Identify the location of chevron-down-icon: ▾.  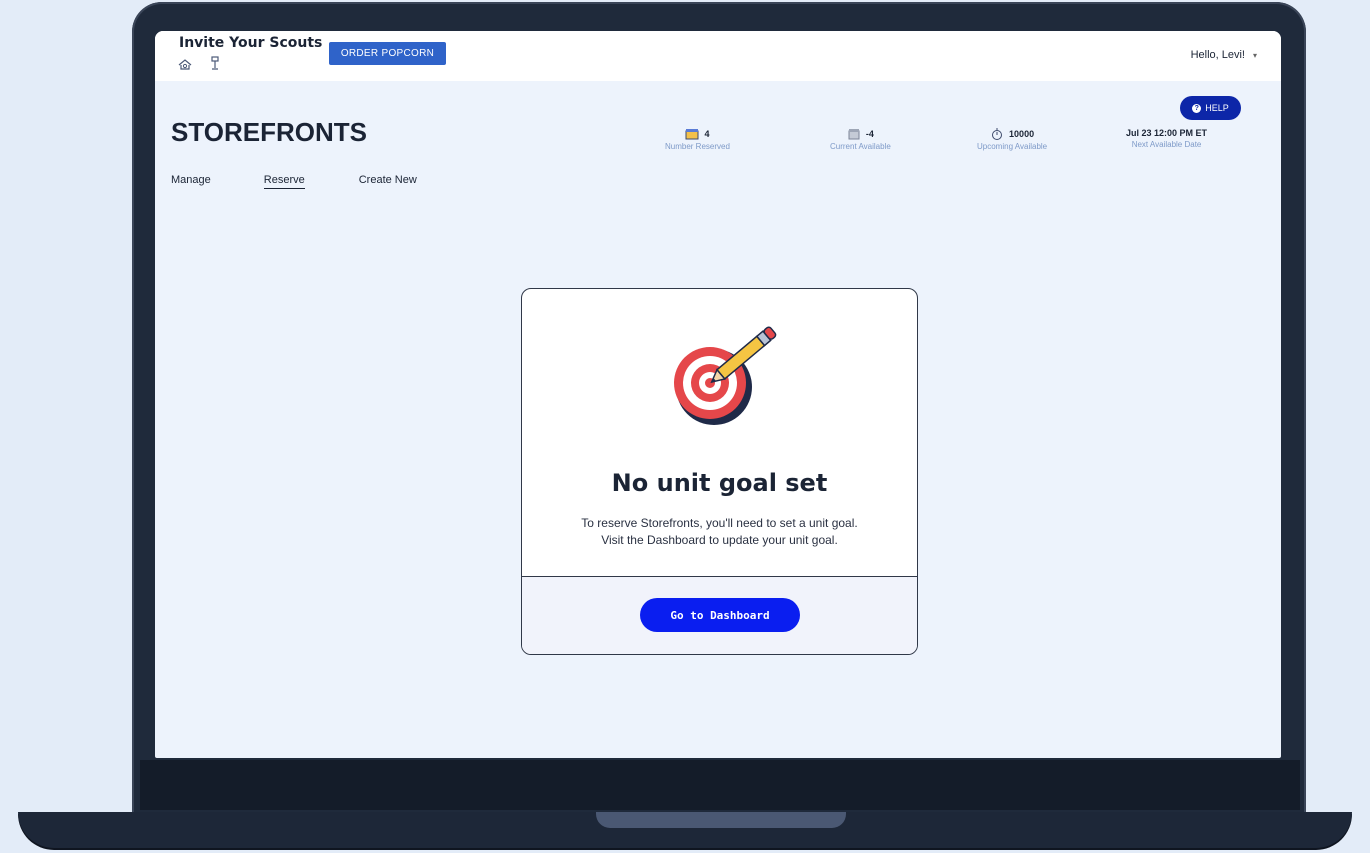
(1254, 55).